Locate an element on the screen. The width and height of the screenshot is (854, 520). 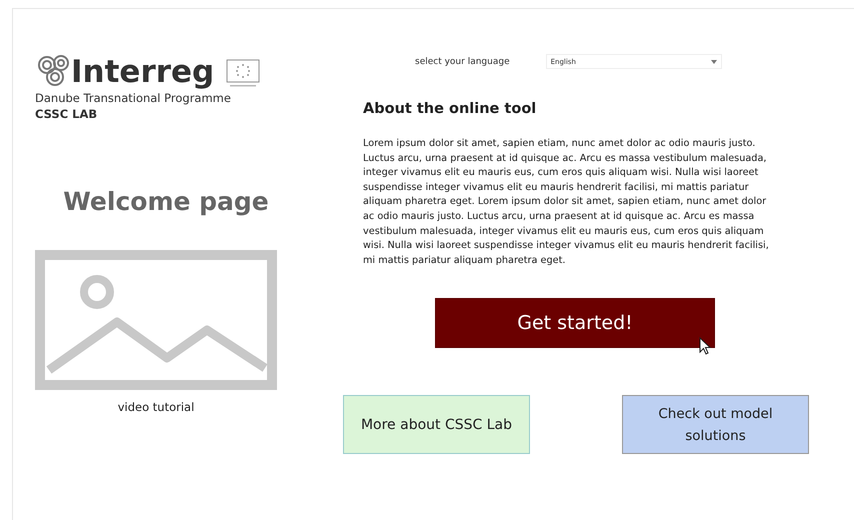
programme-name: Danube Transnational Programme is located at coordinates (133, 98).